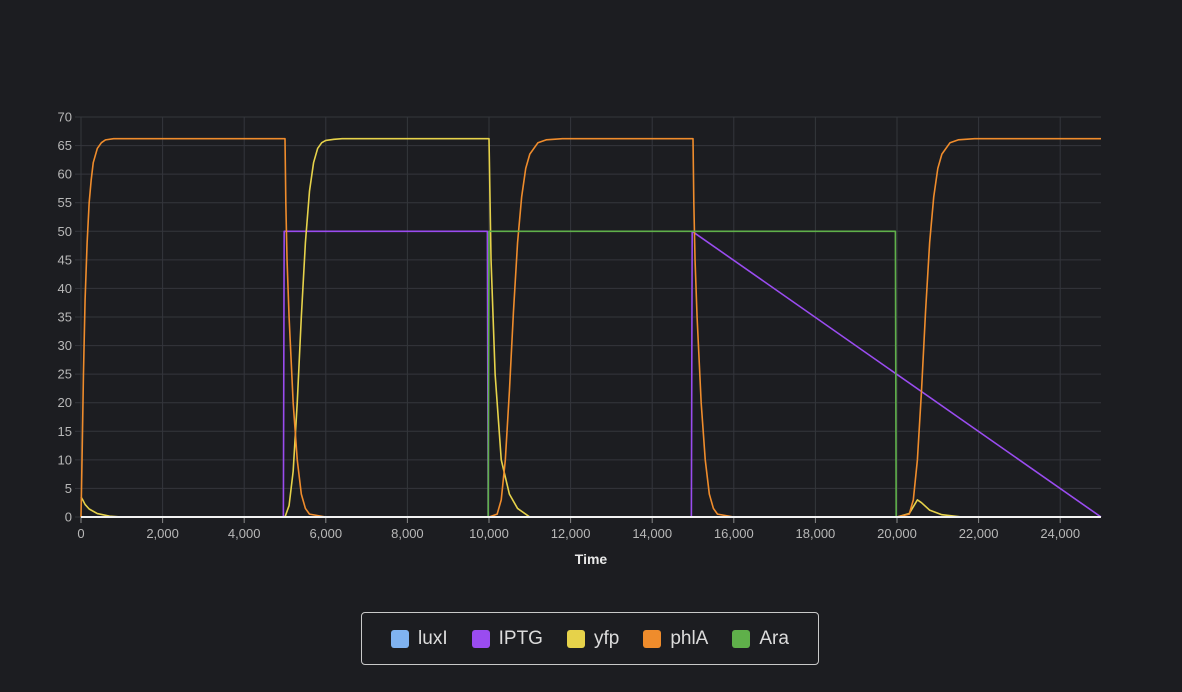 The width and height of the screenshot is (1182, 692). Describe the element at coordinates (1060, 533) in the screenshot. I see `x-tick-label: 24,000` at that location.